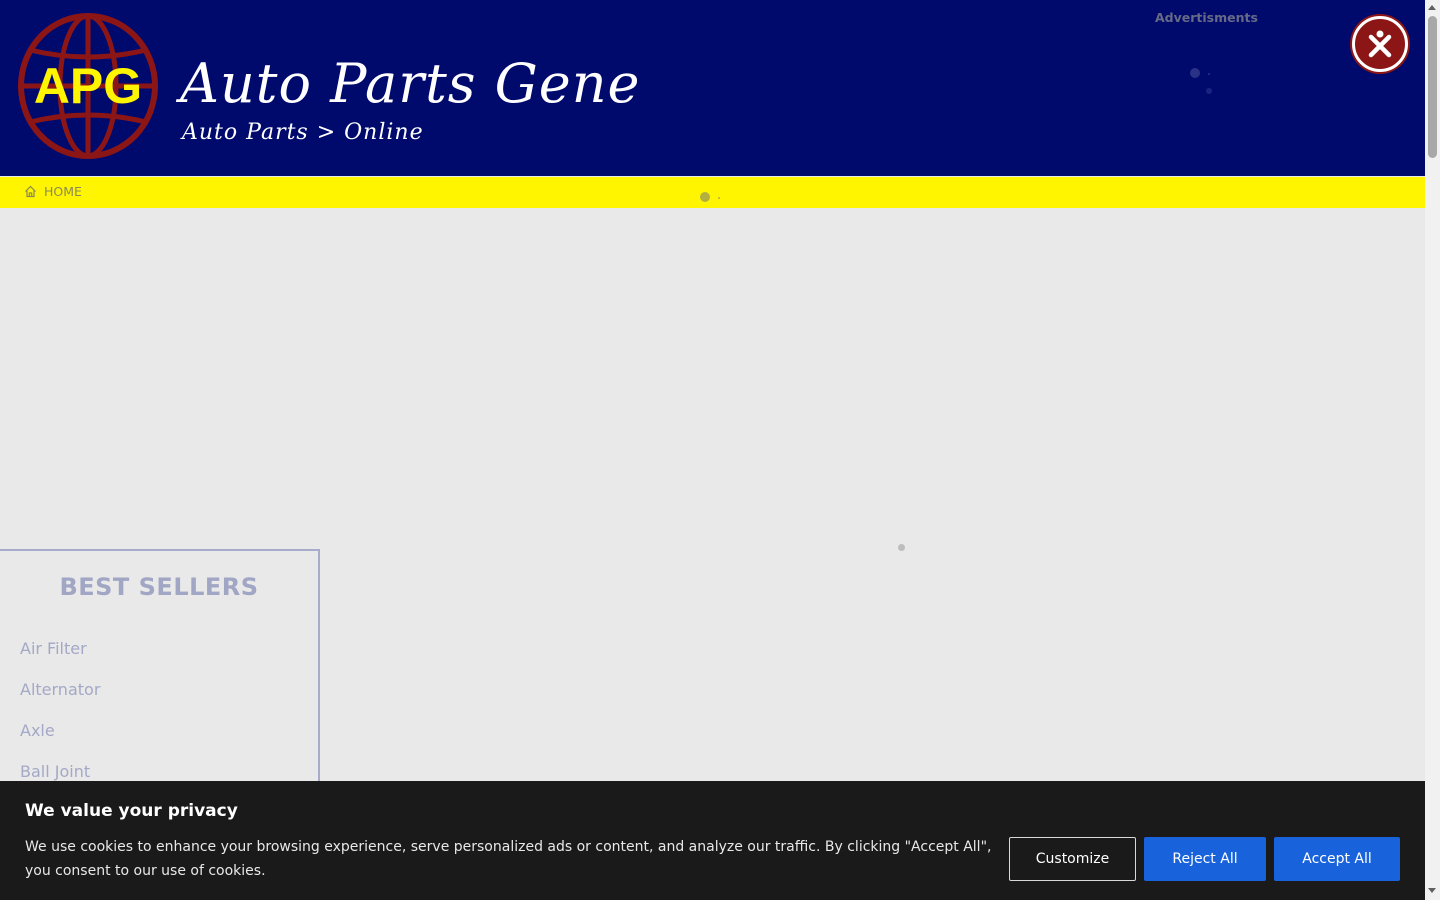  Describe the element at coordinates (712, 192) in the screenshot. I see `main-nav-bar: HOME` at that location.